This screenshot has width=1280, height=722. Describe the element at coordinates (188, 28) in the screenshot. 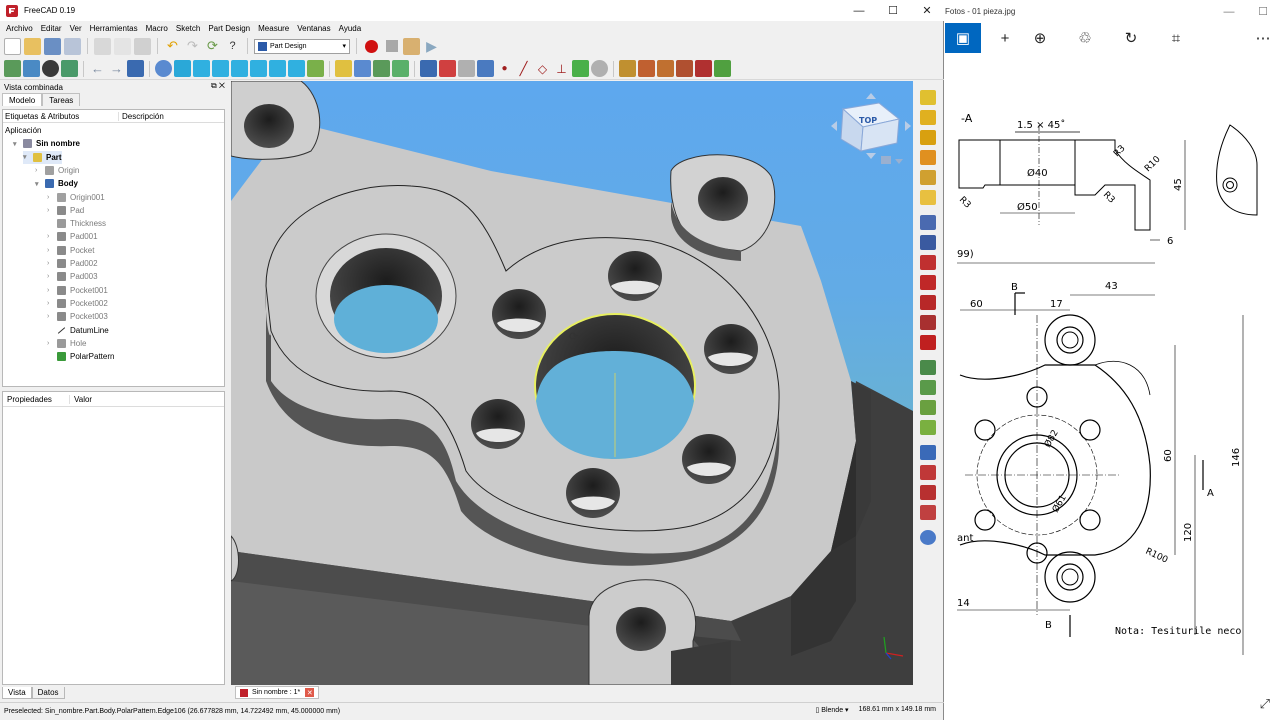

I see `menu-sketch: Sketch` at that location.